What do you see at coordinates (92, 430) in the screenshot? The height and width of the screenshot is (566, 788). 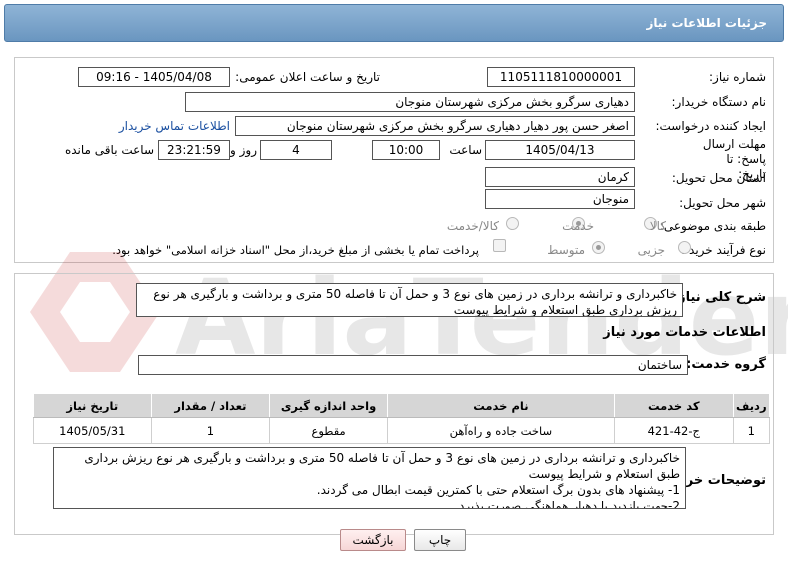 I see `cell-need-date: 1405/05/31` at bounding box center [92, 430].